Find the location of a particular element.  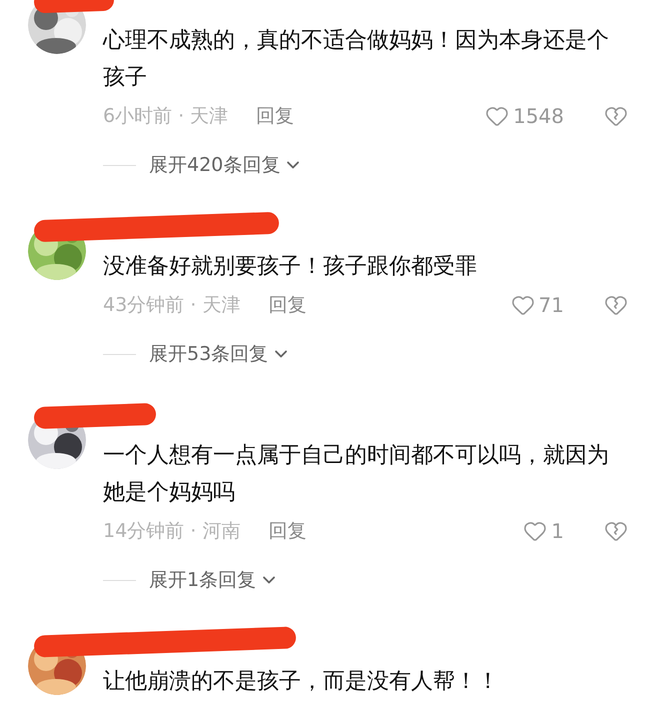

expand-replies-button: 展开420条回复 is located at coordinates (226, 165).